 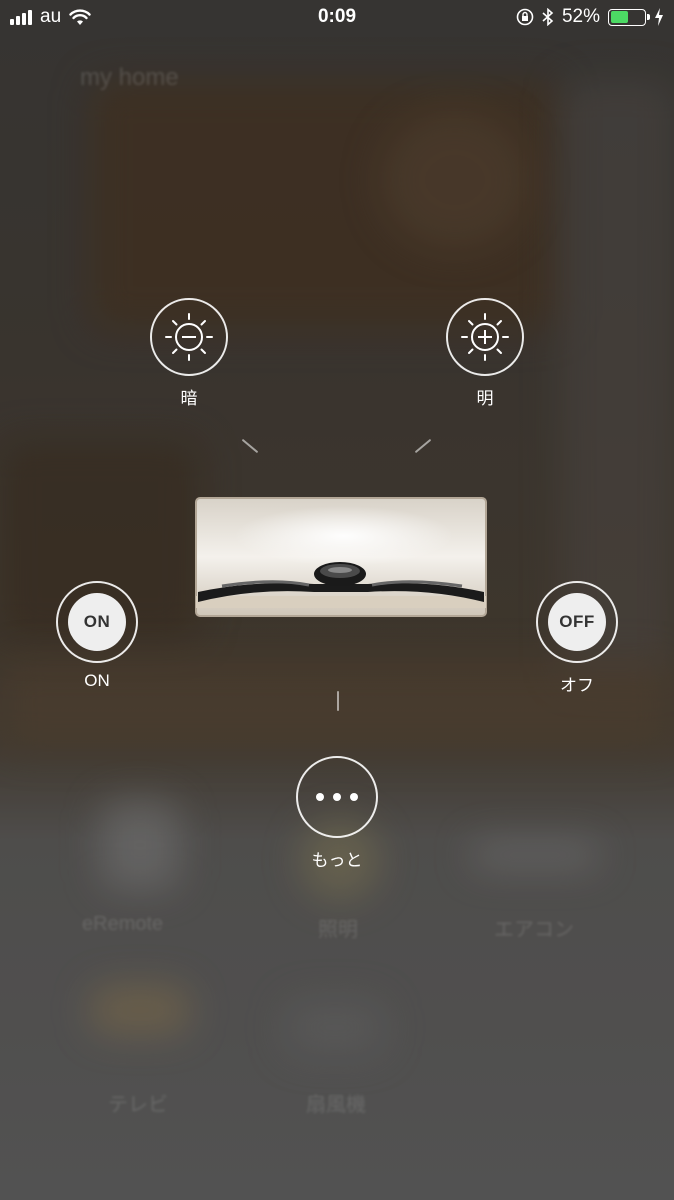 I want to click on on-label: ON, so click(x=97, y=680).